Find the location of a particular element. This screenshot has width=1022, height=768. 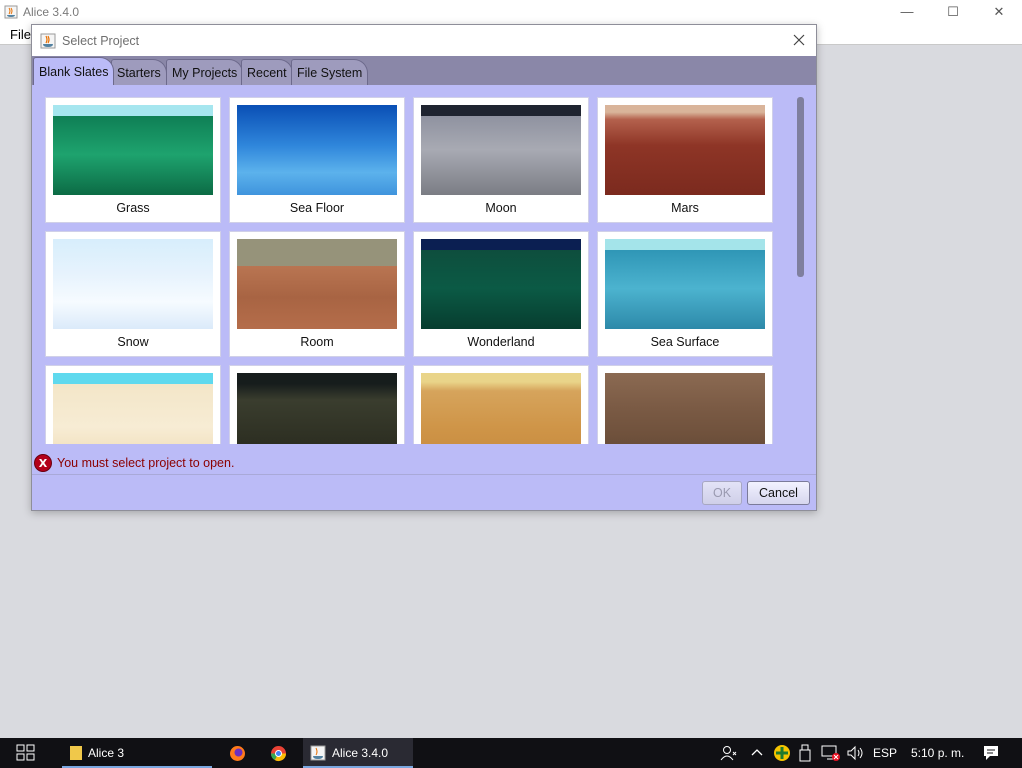

template-dirt-thumbnail-tile is located at coordinates (685, 404).